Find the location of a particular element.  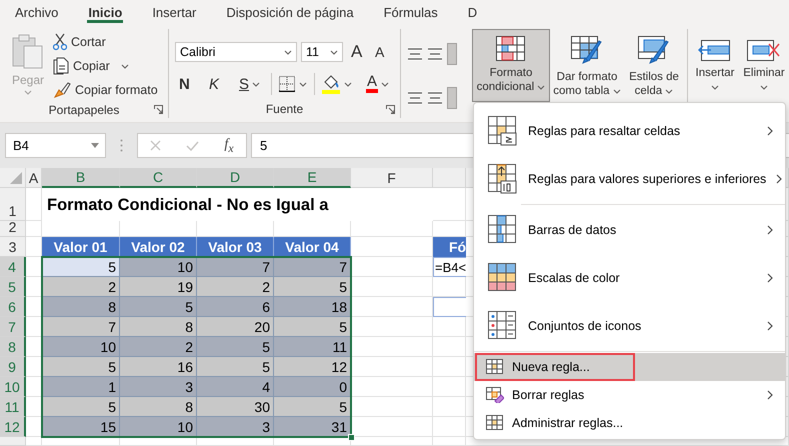

row-header: 1 is located at coordinates (13, 204).